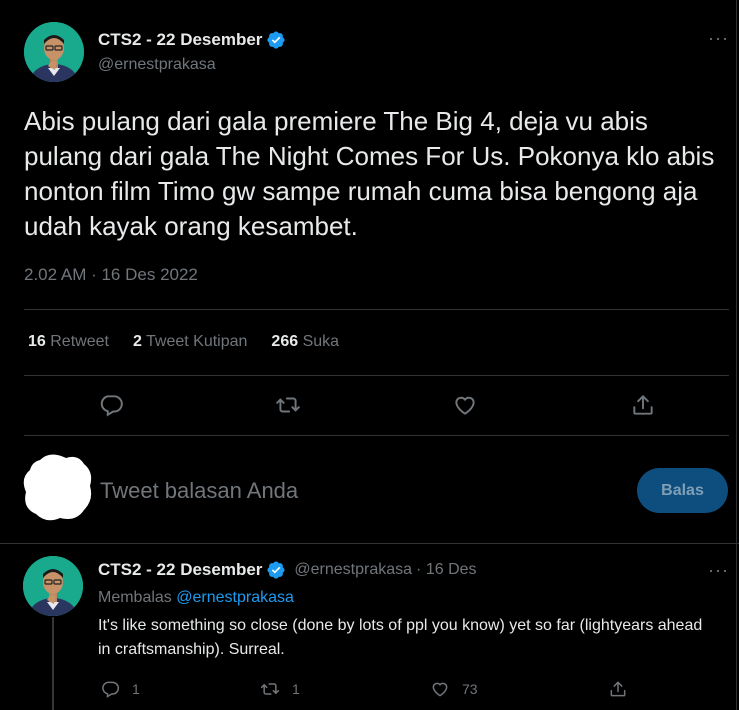  What do you see at coordinates (446, 570) in the screenshot?
I see `reply-date: · 16 Des` at bounding box center [446, 570].